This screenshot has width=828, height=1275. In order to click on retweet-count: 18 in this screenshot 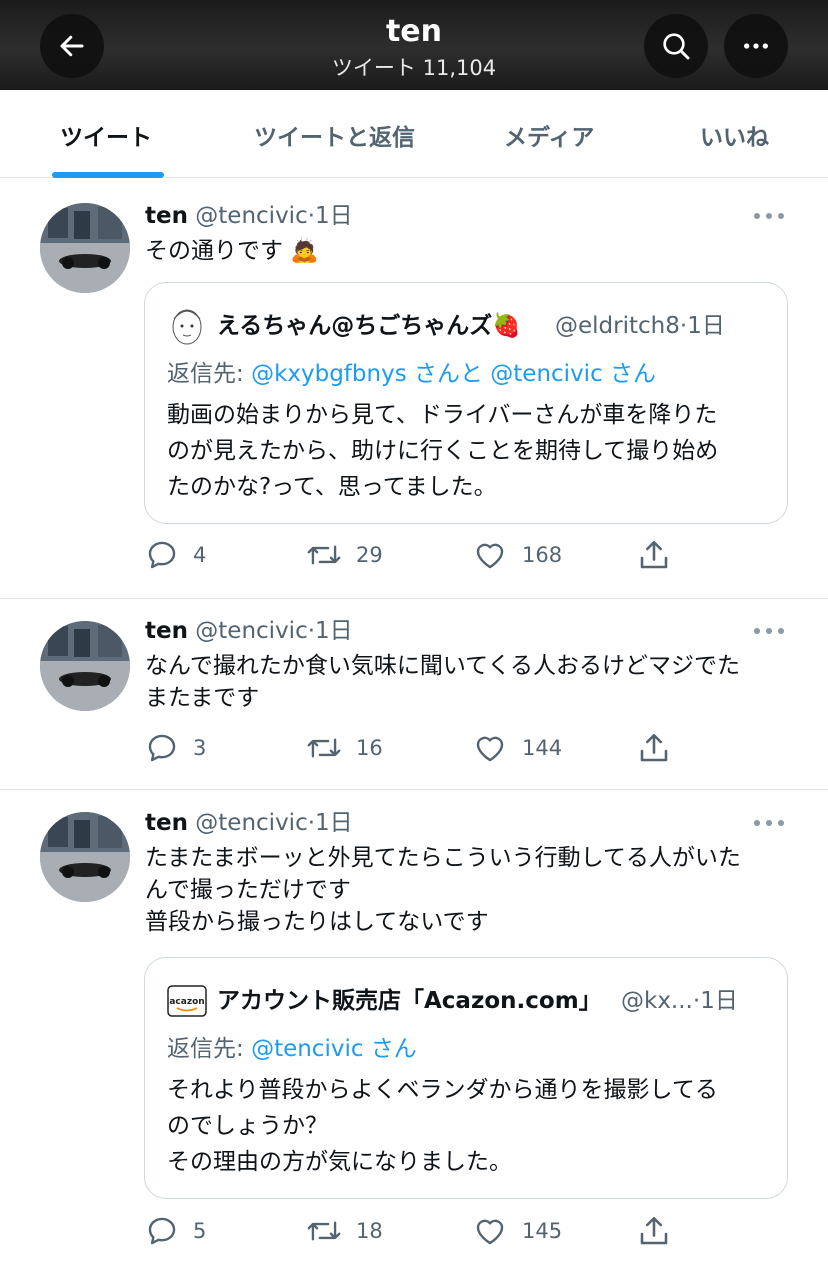, I will do `click(369, 1231)`.